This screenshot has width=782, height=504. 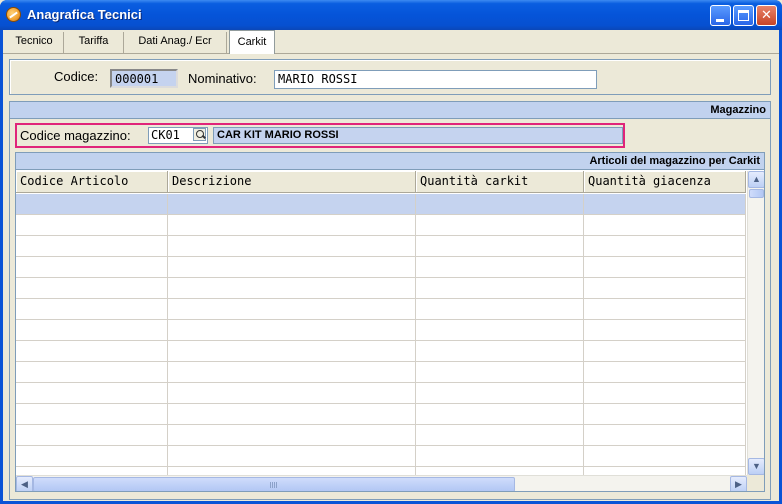 What do you see at coordinates (755, 323) in the screenshot?
I see `vertical-scrollbar: ▲ ▼` at bounding box center [755, 323].